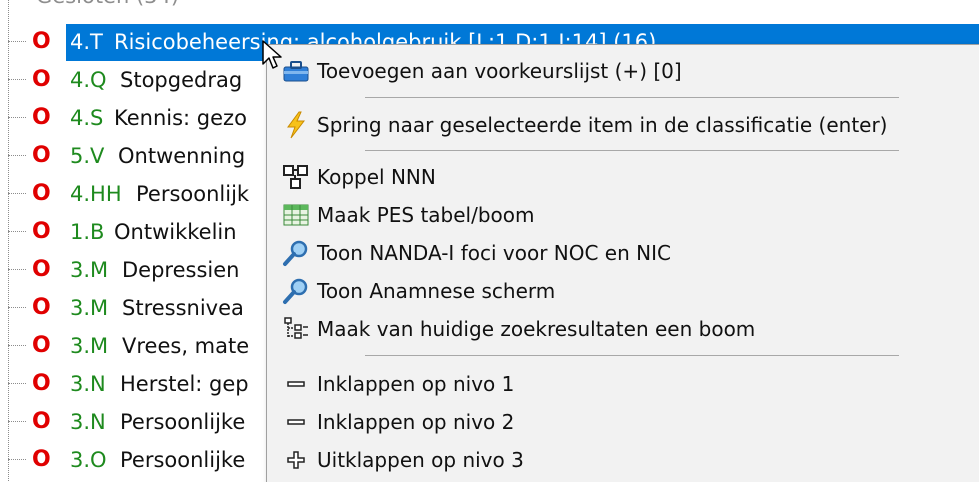 The width and height of the screenshot is (979, 482). What do you see at coordinates (180, 118) in the screenshot?
I see `row-label: Kennis: gezo` at bounding box center [180, 118].